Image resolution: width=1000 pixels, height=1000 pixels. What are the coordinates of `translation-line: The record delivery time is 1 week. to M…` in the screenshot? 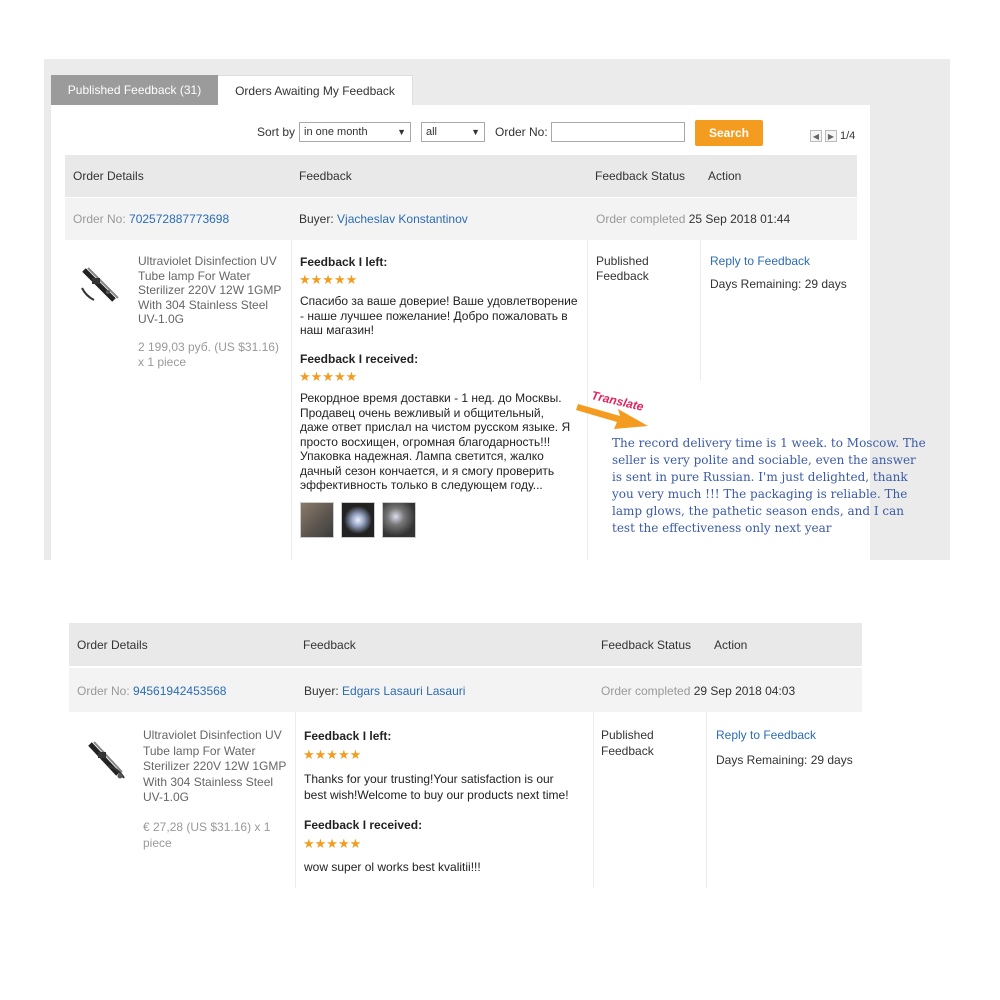 It's located at (769, 443).